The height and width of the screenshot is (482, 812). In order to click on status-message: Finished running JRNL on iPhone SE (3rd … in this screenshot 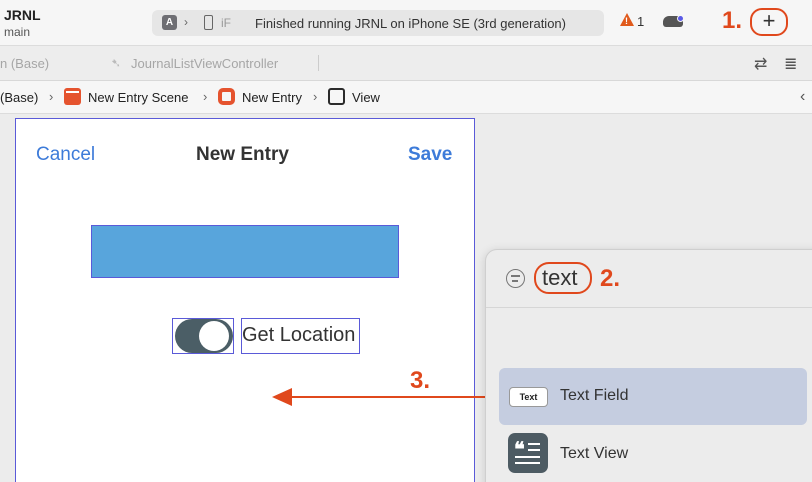, I will do `click(410, 23)`.